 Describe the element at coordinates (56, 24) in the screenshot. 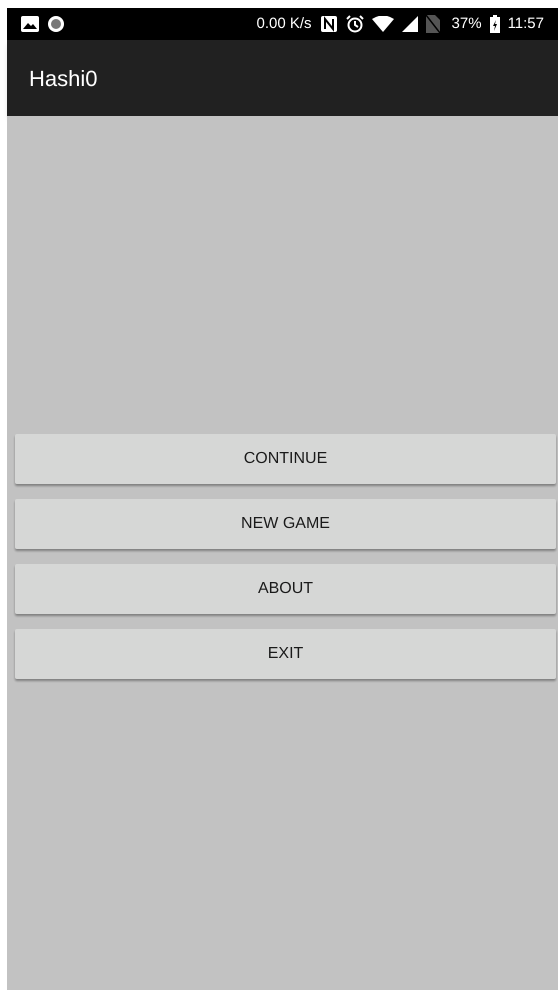

I see `record-icon` at that location.